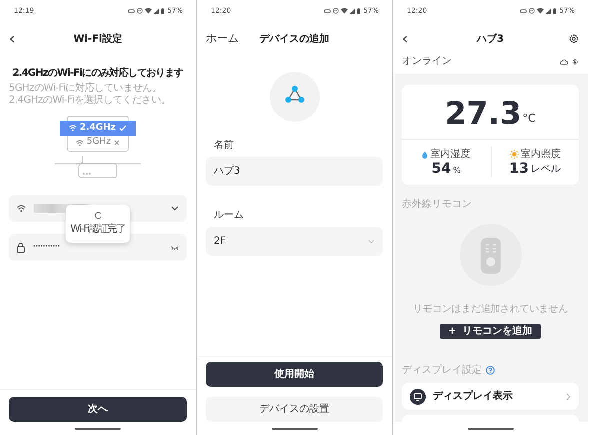 The image size is (590, 435). What do you see at coordinates (224, 146) in the screenshot?
I see `field-label: 名前` at bounding box center [224, 146].